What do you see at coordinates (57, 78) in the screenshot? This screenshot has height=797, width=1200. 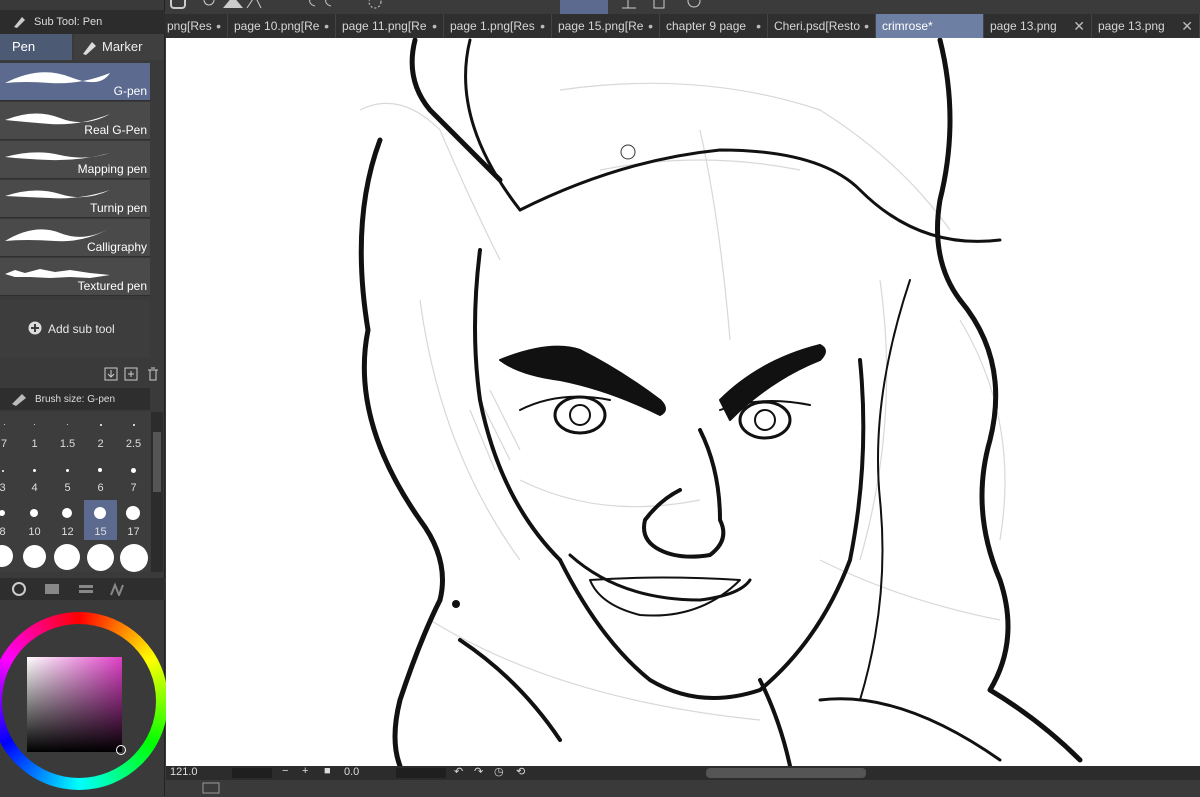 I see `g-pen-stroke-icon` at bounding box center [57, 78].